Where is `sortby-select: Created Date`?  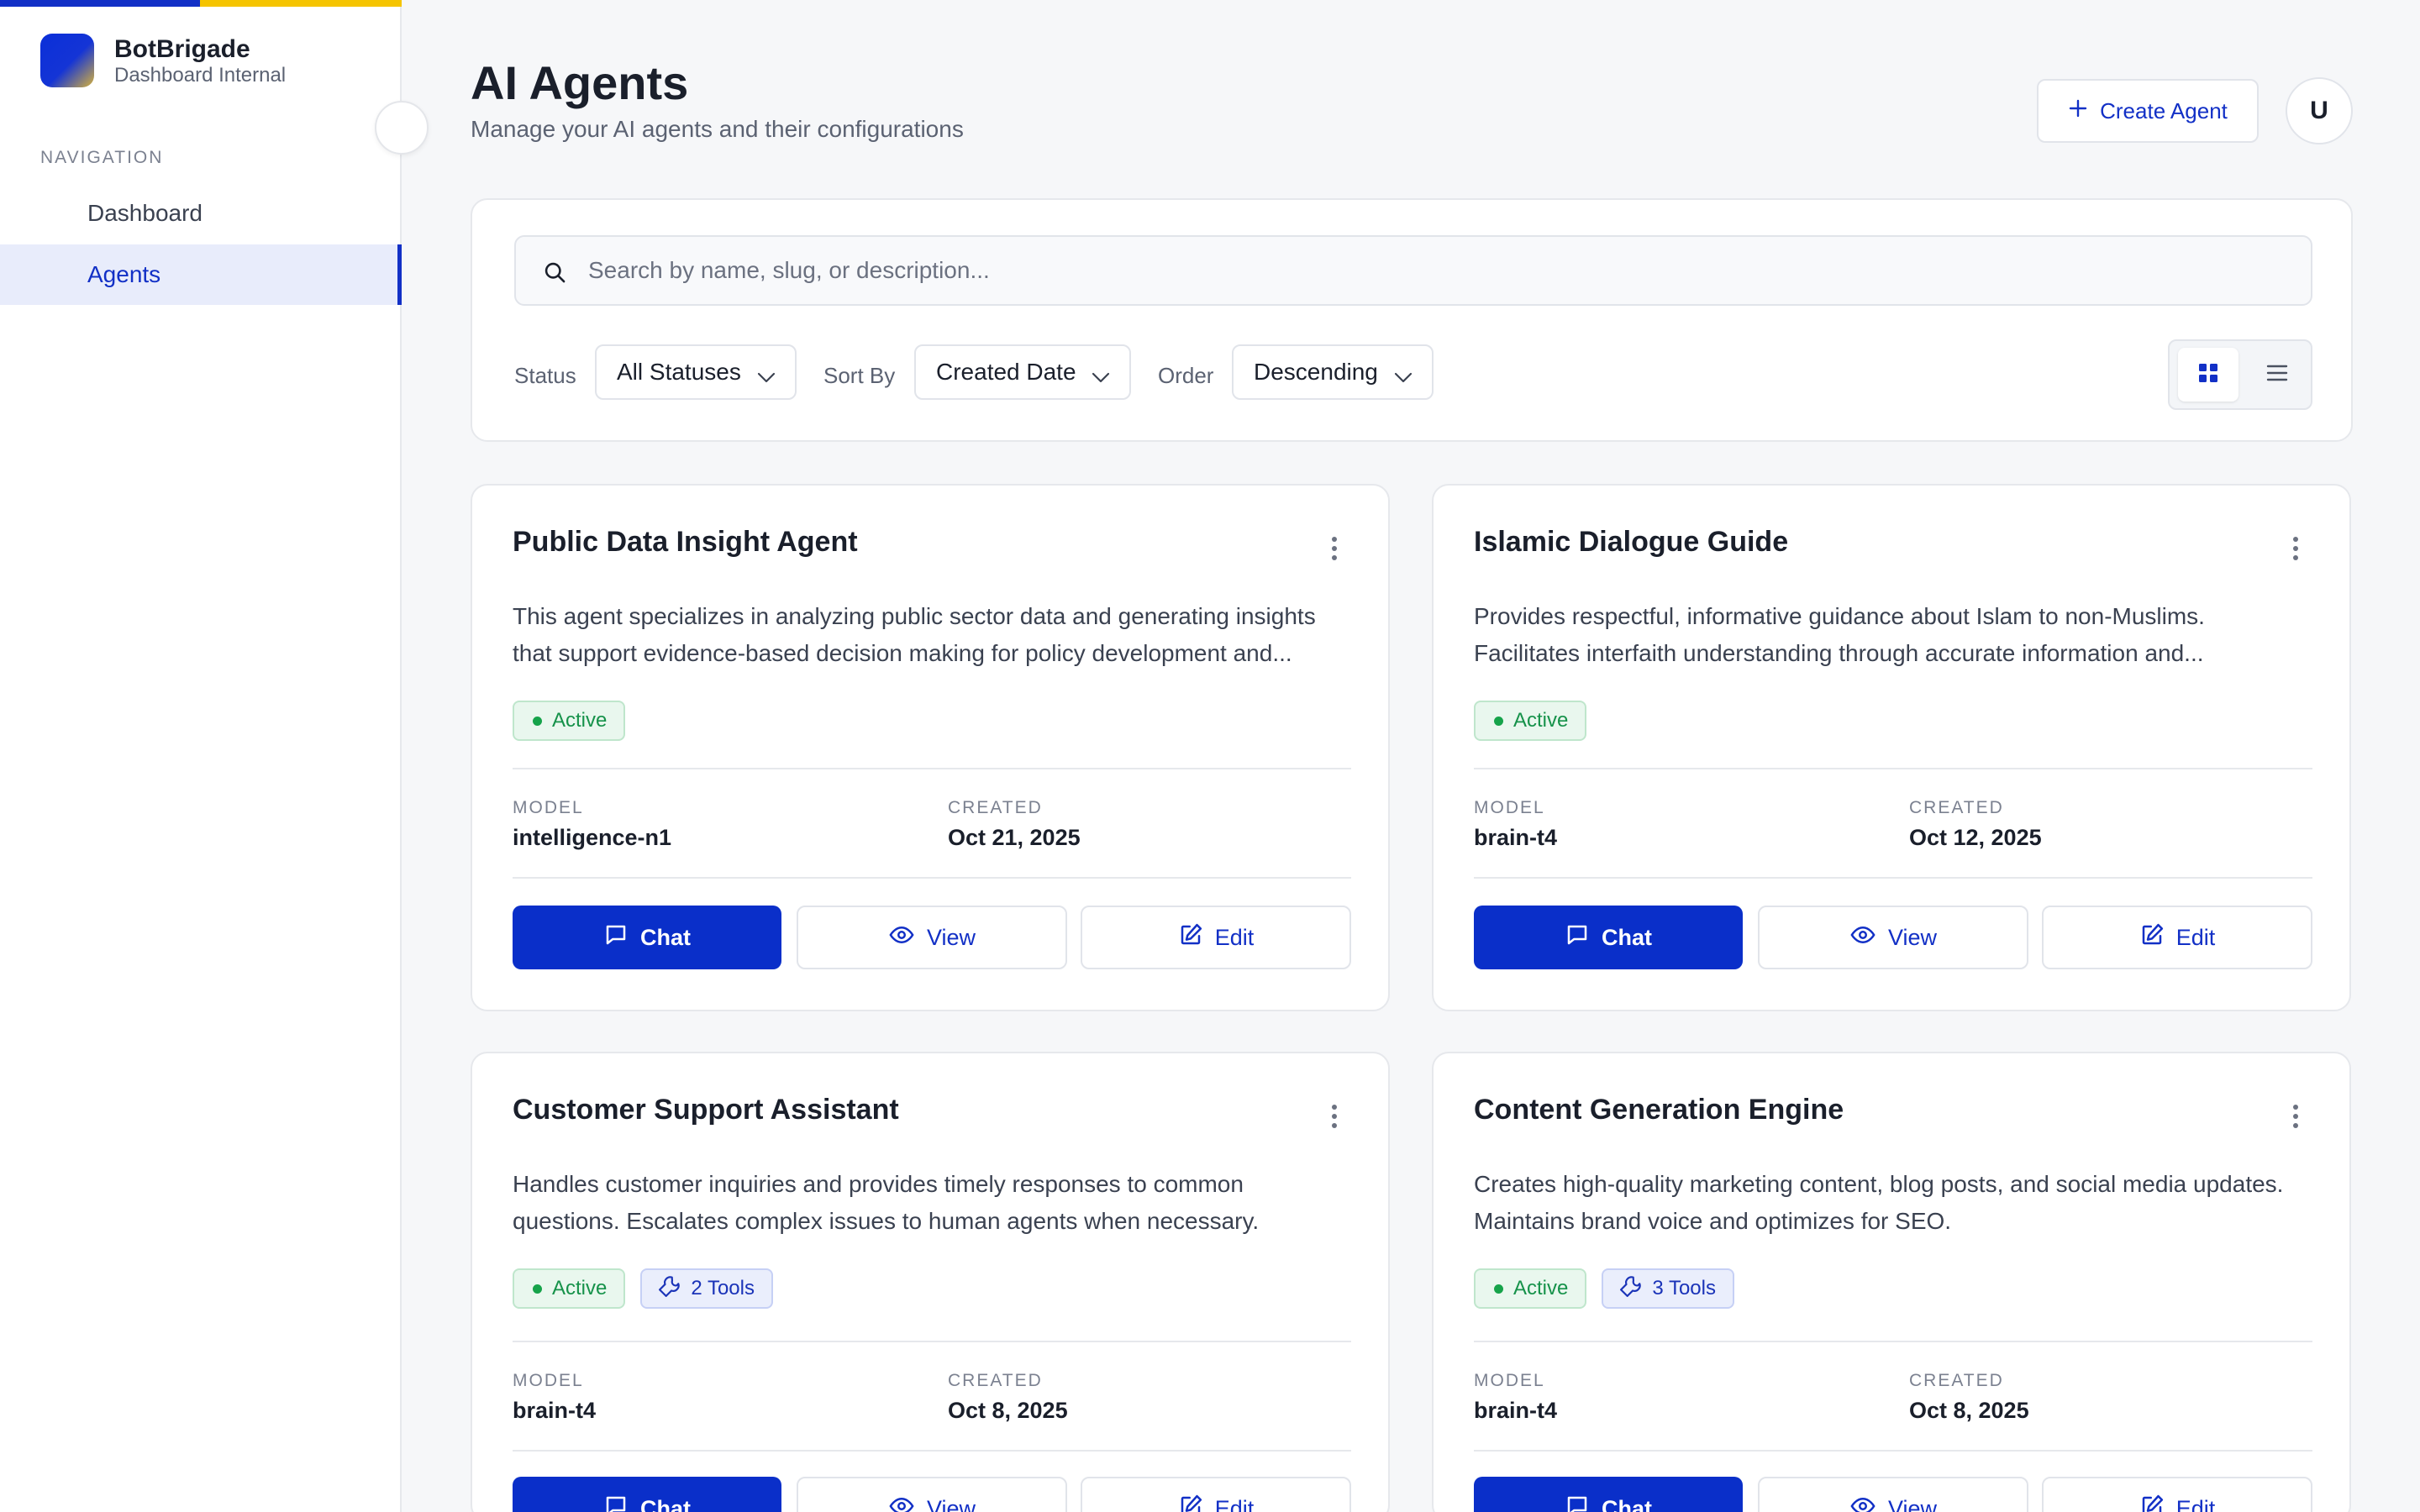
sortby-select: Created Date is located at coordinates (1022, 372).